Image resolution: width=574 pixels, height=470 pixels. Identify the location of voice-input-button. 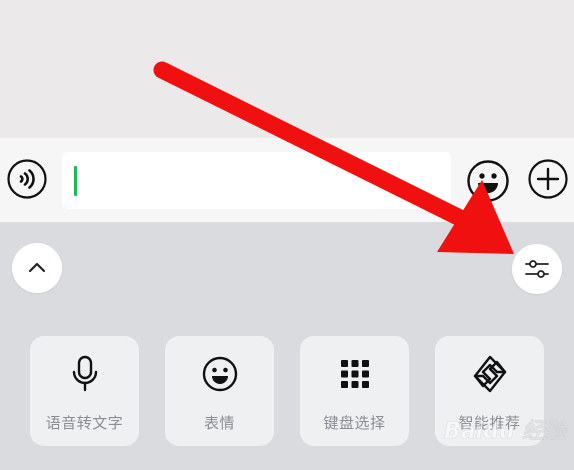
(27, 179).